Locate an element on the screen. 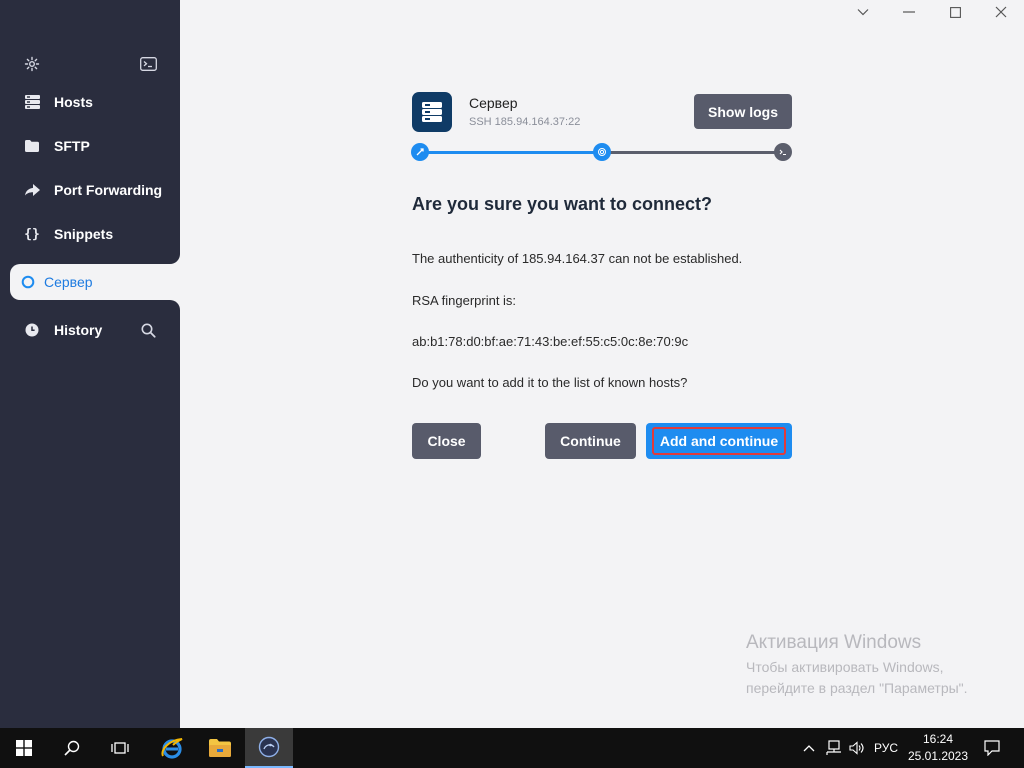  add-and-continue-button: Add and continue is located at coordinates (719, 441).